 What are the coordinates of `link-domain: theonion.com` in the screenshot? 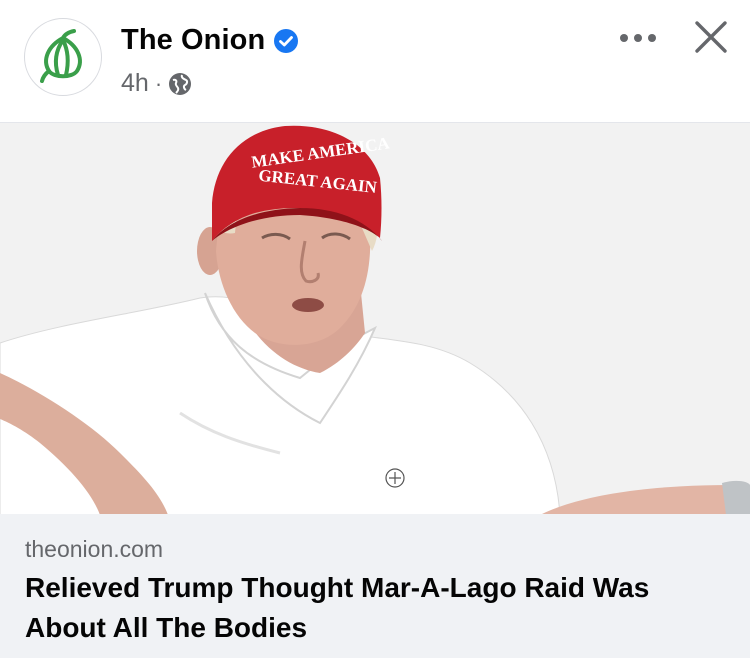 It's located at (94, 549).